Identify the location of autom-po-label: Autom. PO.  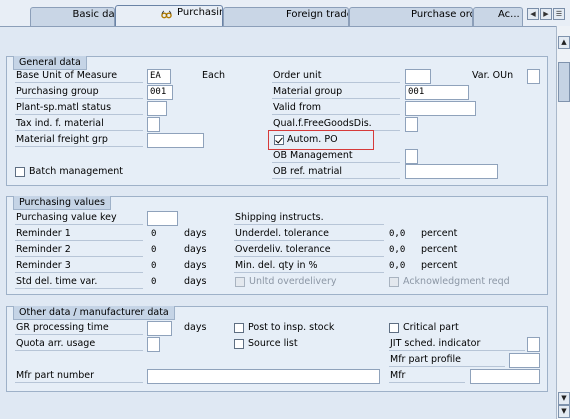
(312, 139).